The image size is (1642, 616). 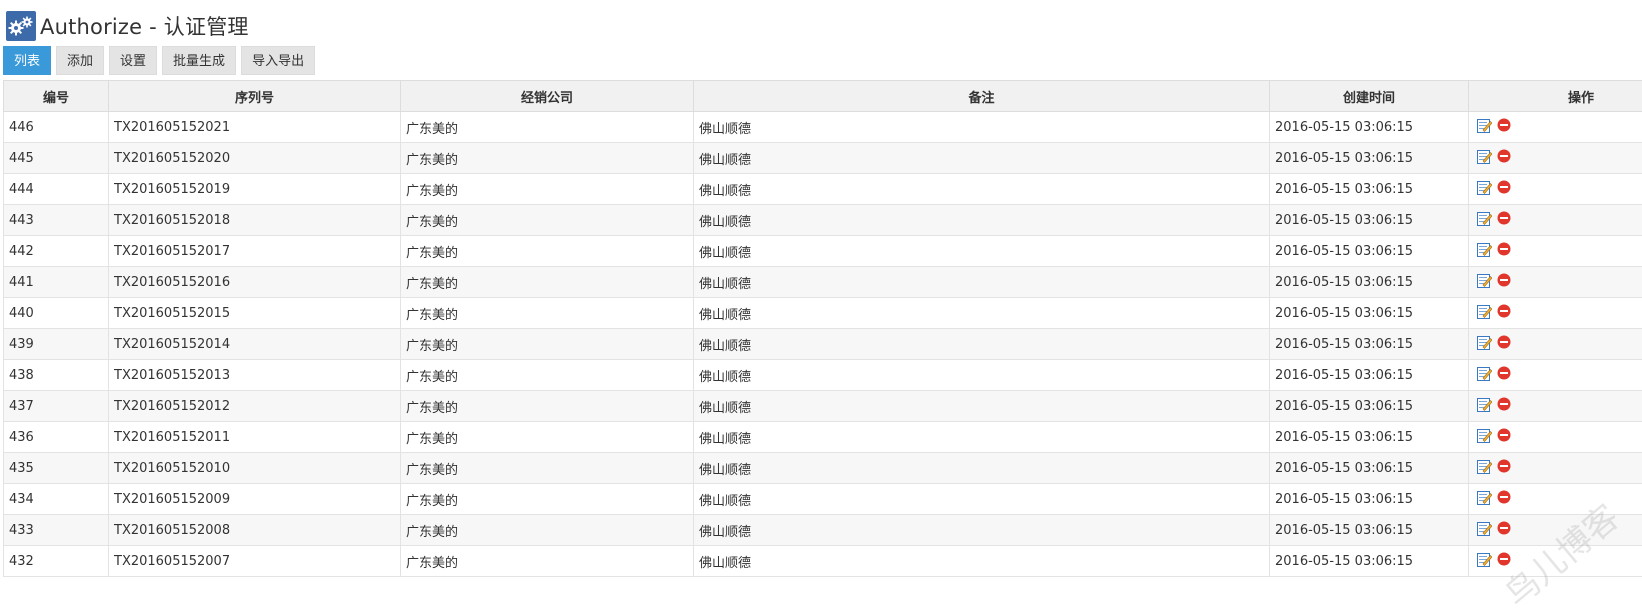 I want to click on cell-serial: TX201605152011, so click(x=255, y=437).